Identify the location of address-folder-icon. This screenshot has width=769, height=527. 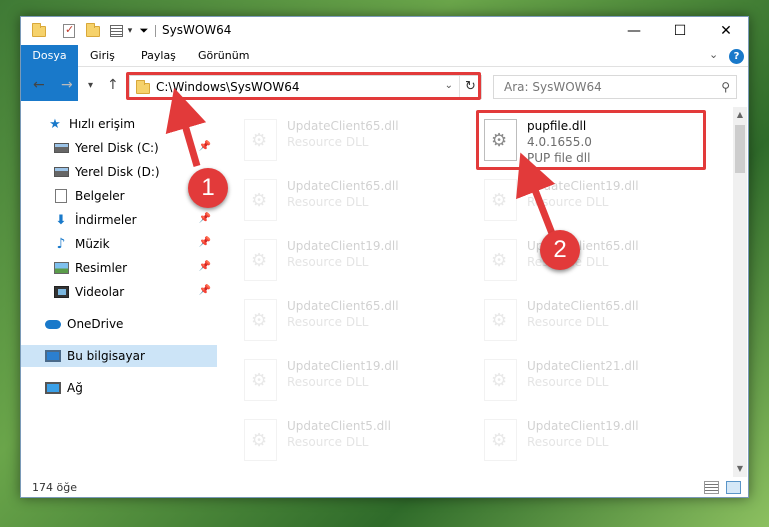
(143, 87).